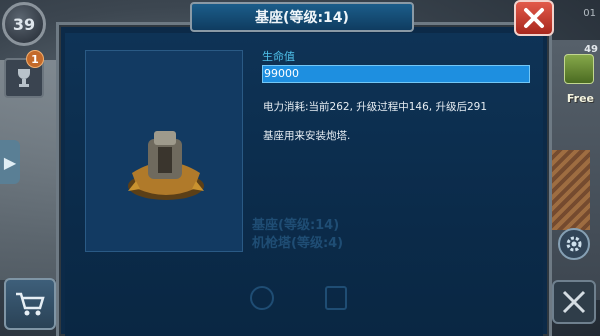 This screenshot has height=336, width=600. What do you see at coordinates (589, 13) in the screenshot?
I see `top-right-indicator: 01` at bounding box center [589, 13].